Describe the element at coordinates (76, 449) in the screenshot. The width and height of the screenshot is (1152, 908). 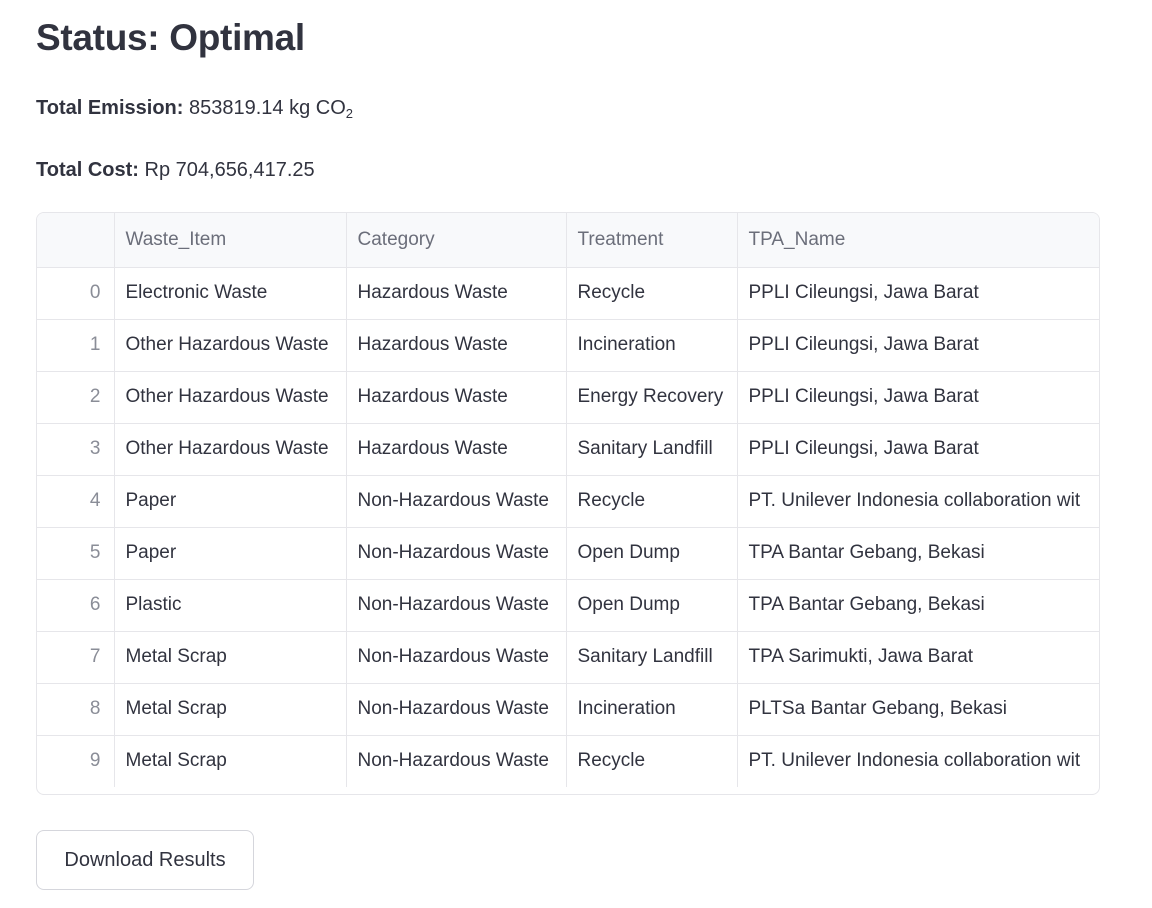
I see `row-index-cell: 3` at that location.